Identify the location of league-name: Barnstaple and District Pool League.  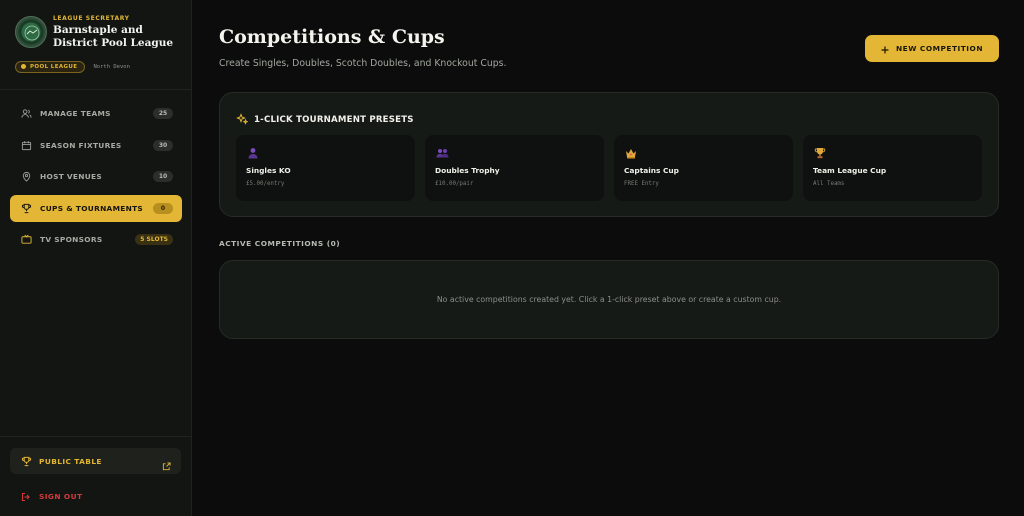
(113, 36).